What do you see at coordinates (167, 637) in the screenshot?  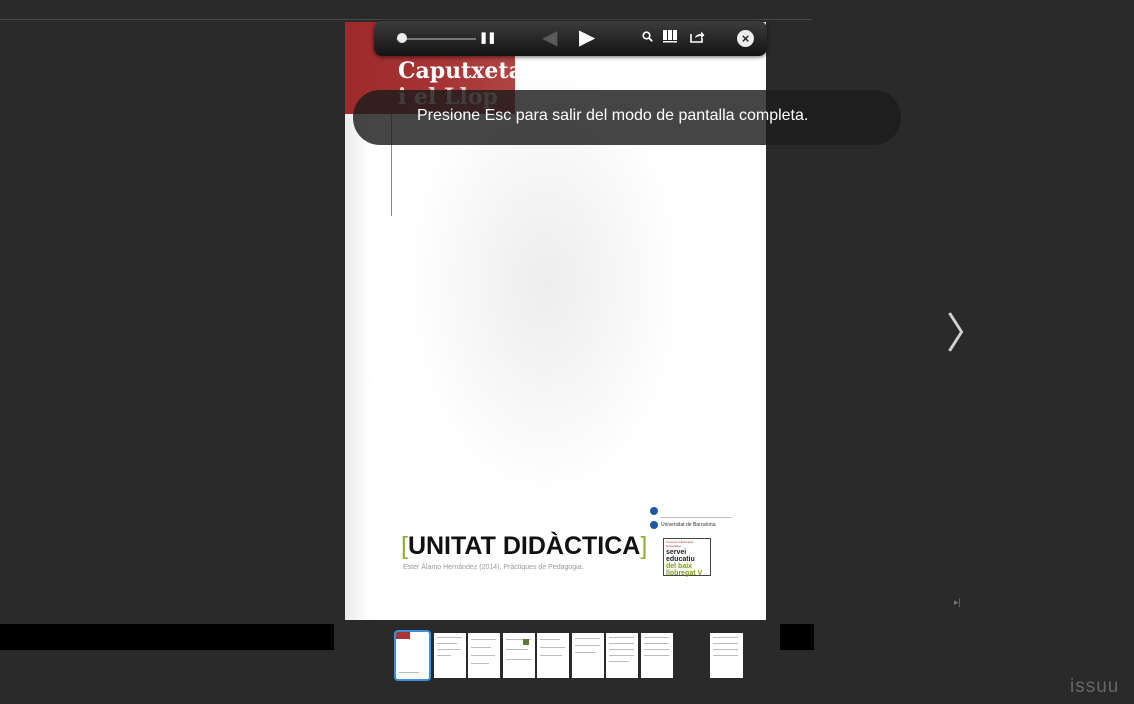 I see `left-bar` at bounding box center [167, 637].